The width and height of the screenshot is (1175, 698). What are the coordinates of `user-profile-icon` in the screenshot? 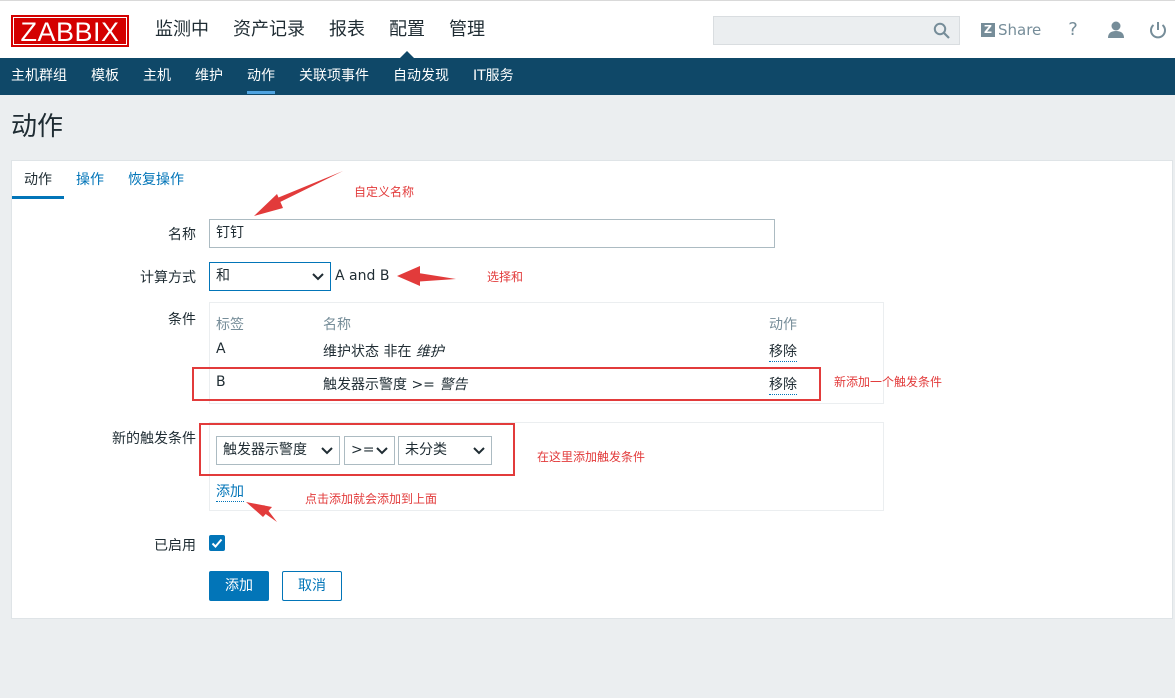 It's located at (1116, 30).